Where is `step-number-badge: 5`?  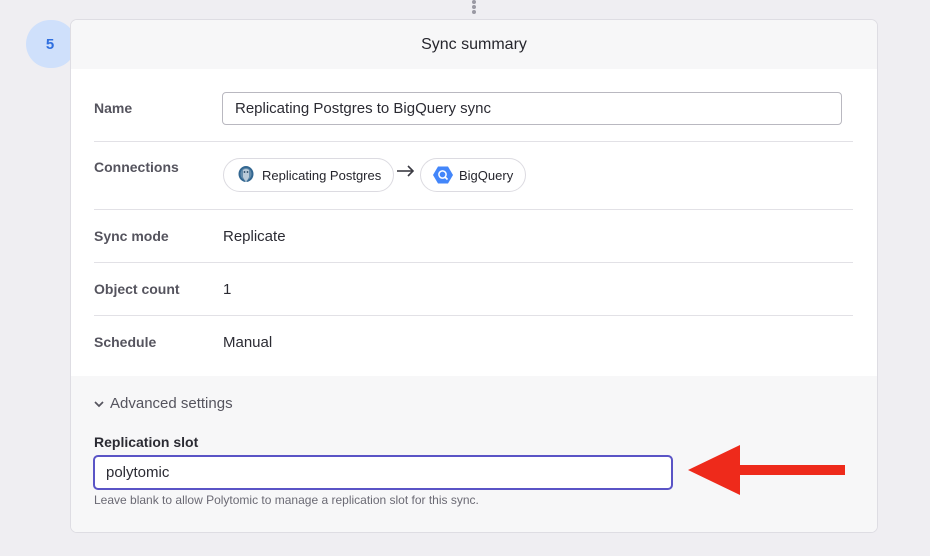 step-number-badge: 5 is located at coordinates (51, 44).